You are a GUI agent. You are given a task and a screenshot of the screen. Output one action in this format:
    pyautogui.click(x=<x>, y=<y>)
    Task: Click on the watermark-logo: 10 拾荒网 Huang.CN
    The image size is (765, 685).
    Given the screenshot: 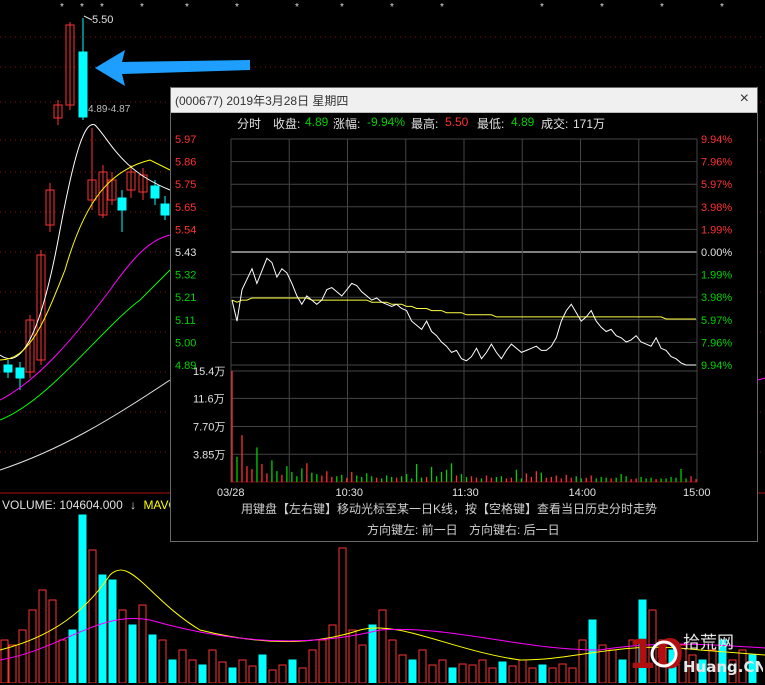 What is the action you would take?
    pyautogui.click(x=696, y=655)
    